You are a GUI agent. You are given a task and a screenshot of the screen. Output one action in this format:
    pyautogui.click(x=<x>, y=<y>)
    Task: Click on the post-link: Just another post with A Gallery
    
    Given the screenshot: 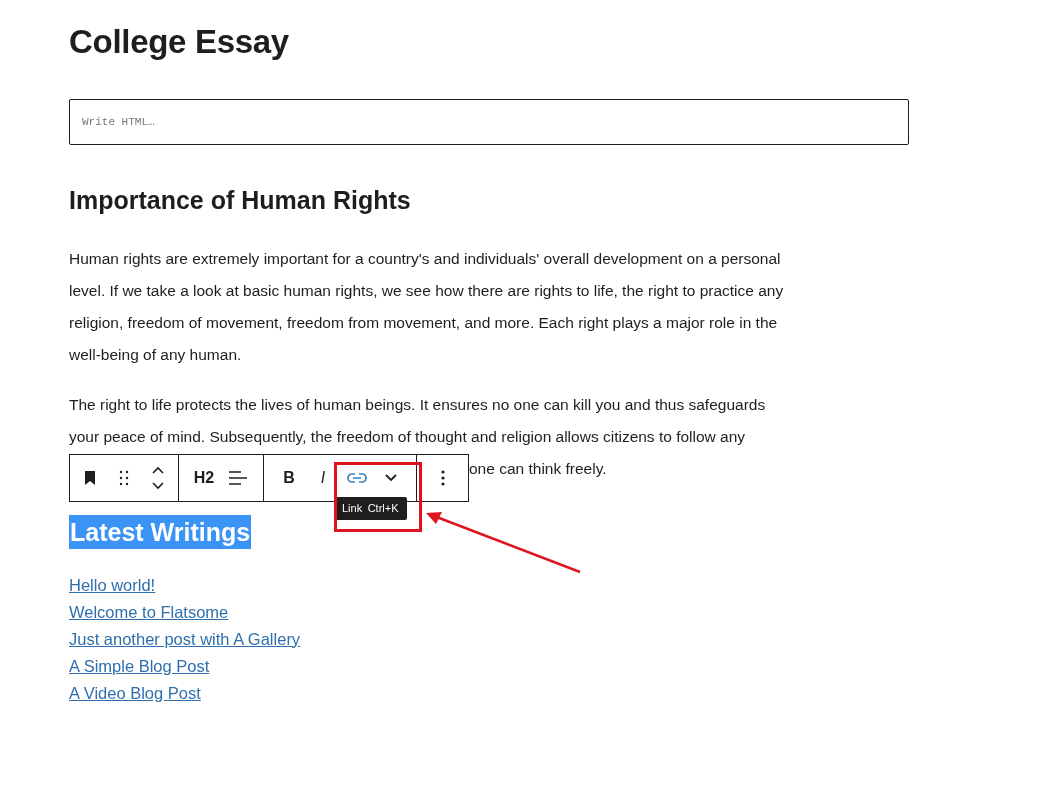 What is the action you would take?
    pyautogui.click(x=185, y=639)
    